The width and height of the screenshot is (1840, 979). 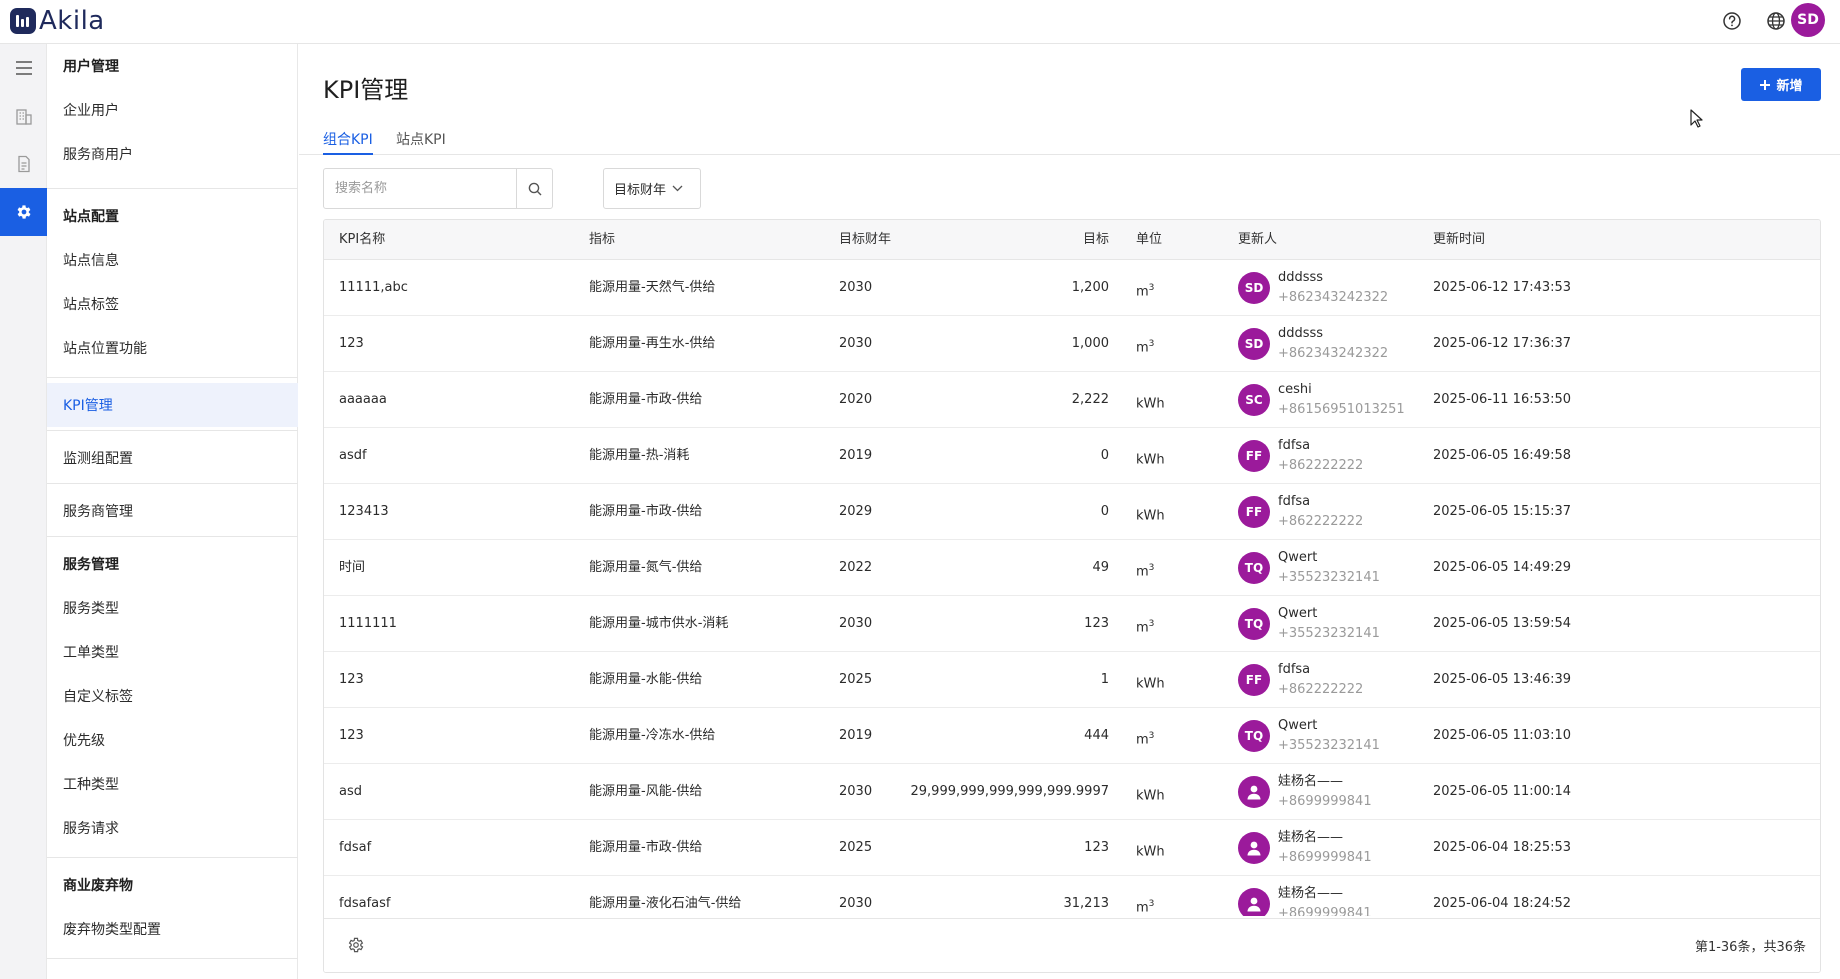 What do you see at coordinates (1254, 288) in the screenshot?
I see `user-initials: SD` at bounding box center [1254, 288].